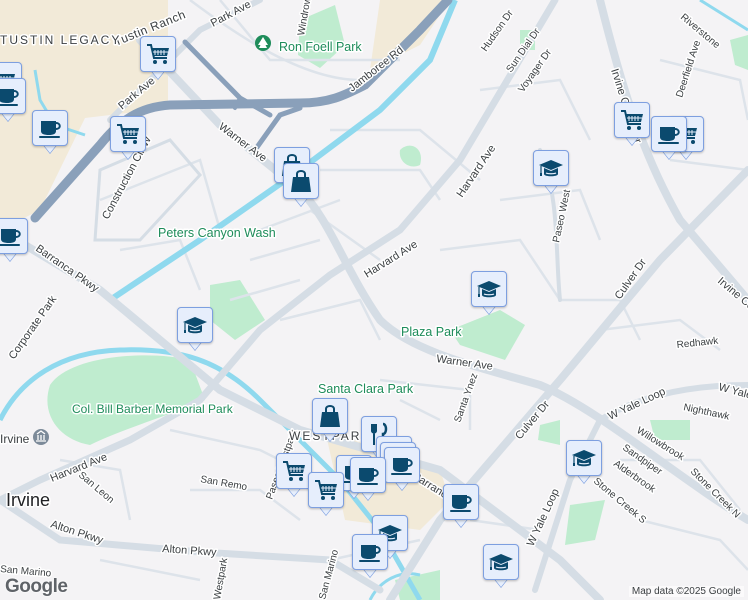  Describe the element at coordinates (15, 439) in the screenshot. I see `label-irvine-museum: Irvine` at that location.